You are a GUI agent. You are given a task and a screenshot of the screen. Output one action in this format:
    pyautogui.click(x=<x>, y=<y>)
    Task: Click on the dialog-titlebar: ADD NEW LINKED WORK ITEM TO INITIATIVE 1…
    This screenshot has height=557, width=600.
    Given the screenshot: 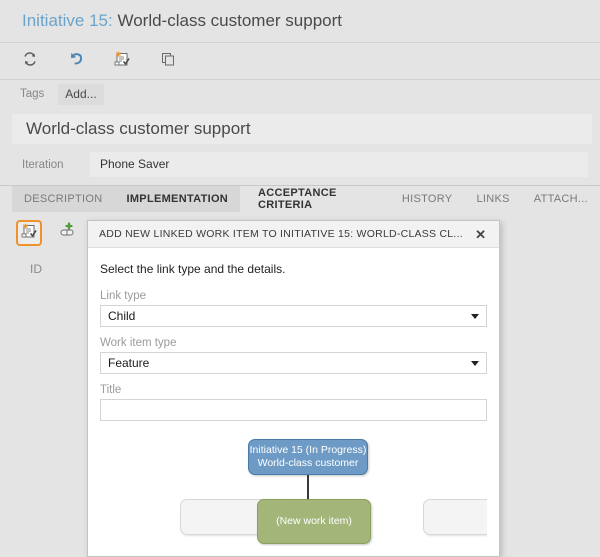 What is the action you would take?
    pyautogui.click(x=293, y=234)
    